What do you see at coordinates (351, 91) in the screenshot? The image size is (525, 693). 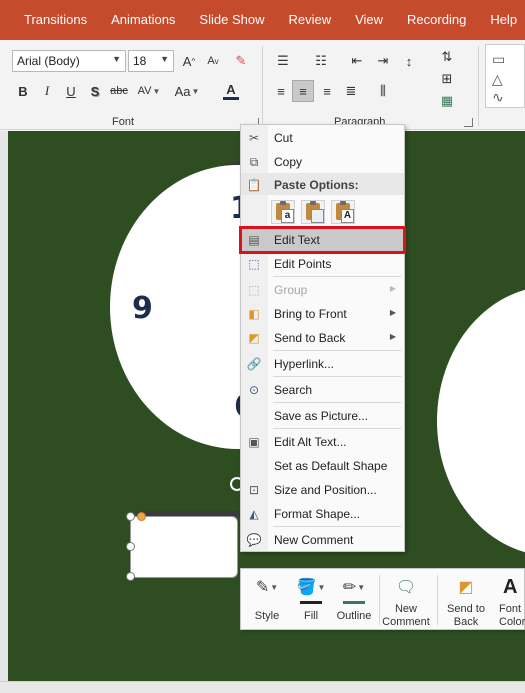 I see `justify-icon: ≣` at bounding box center [351, 91].